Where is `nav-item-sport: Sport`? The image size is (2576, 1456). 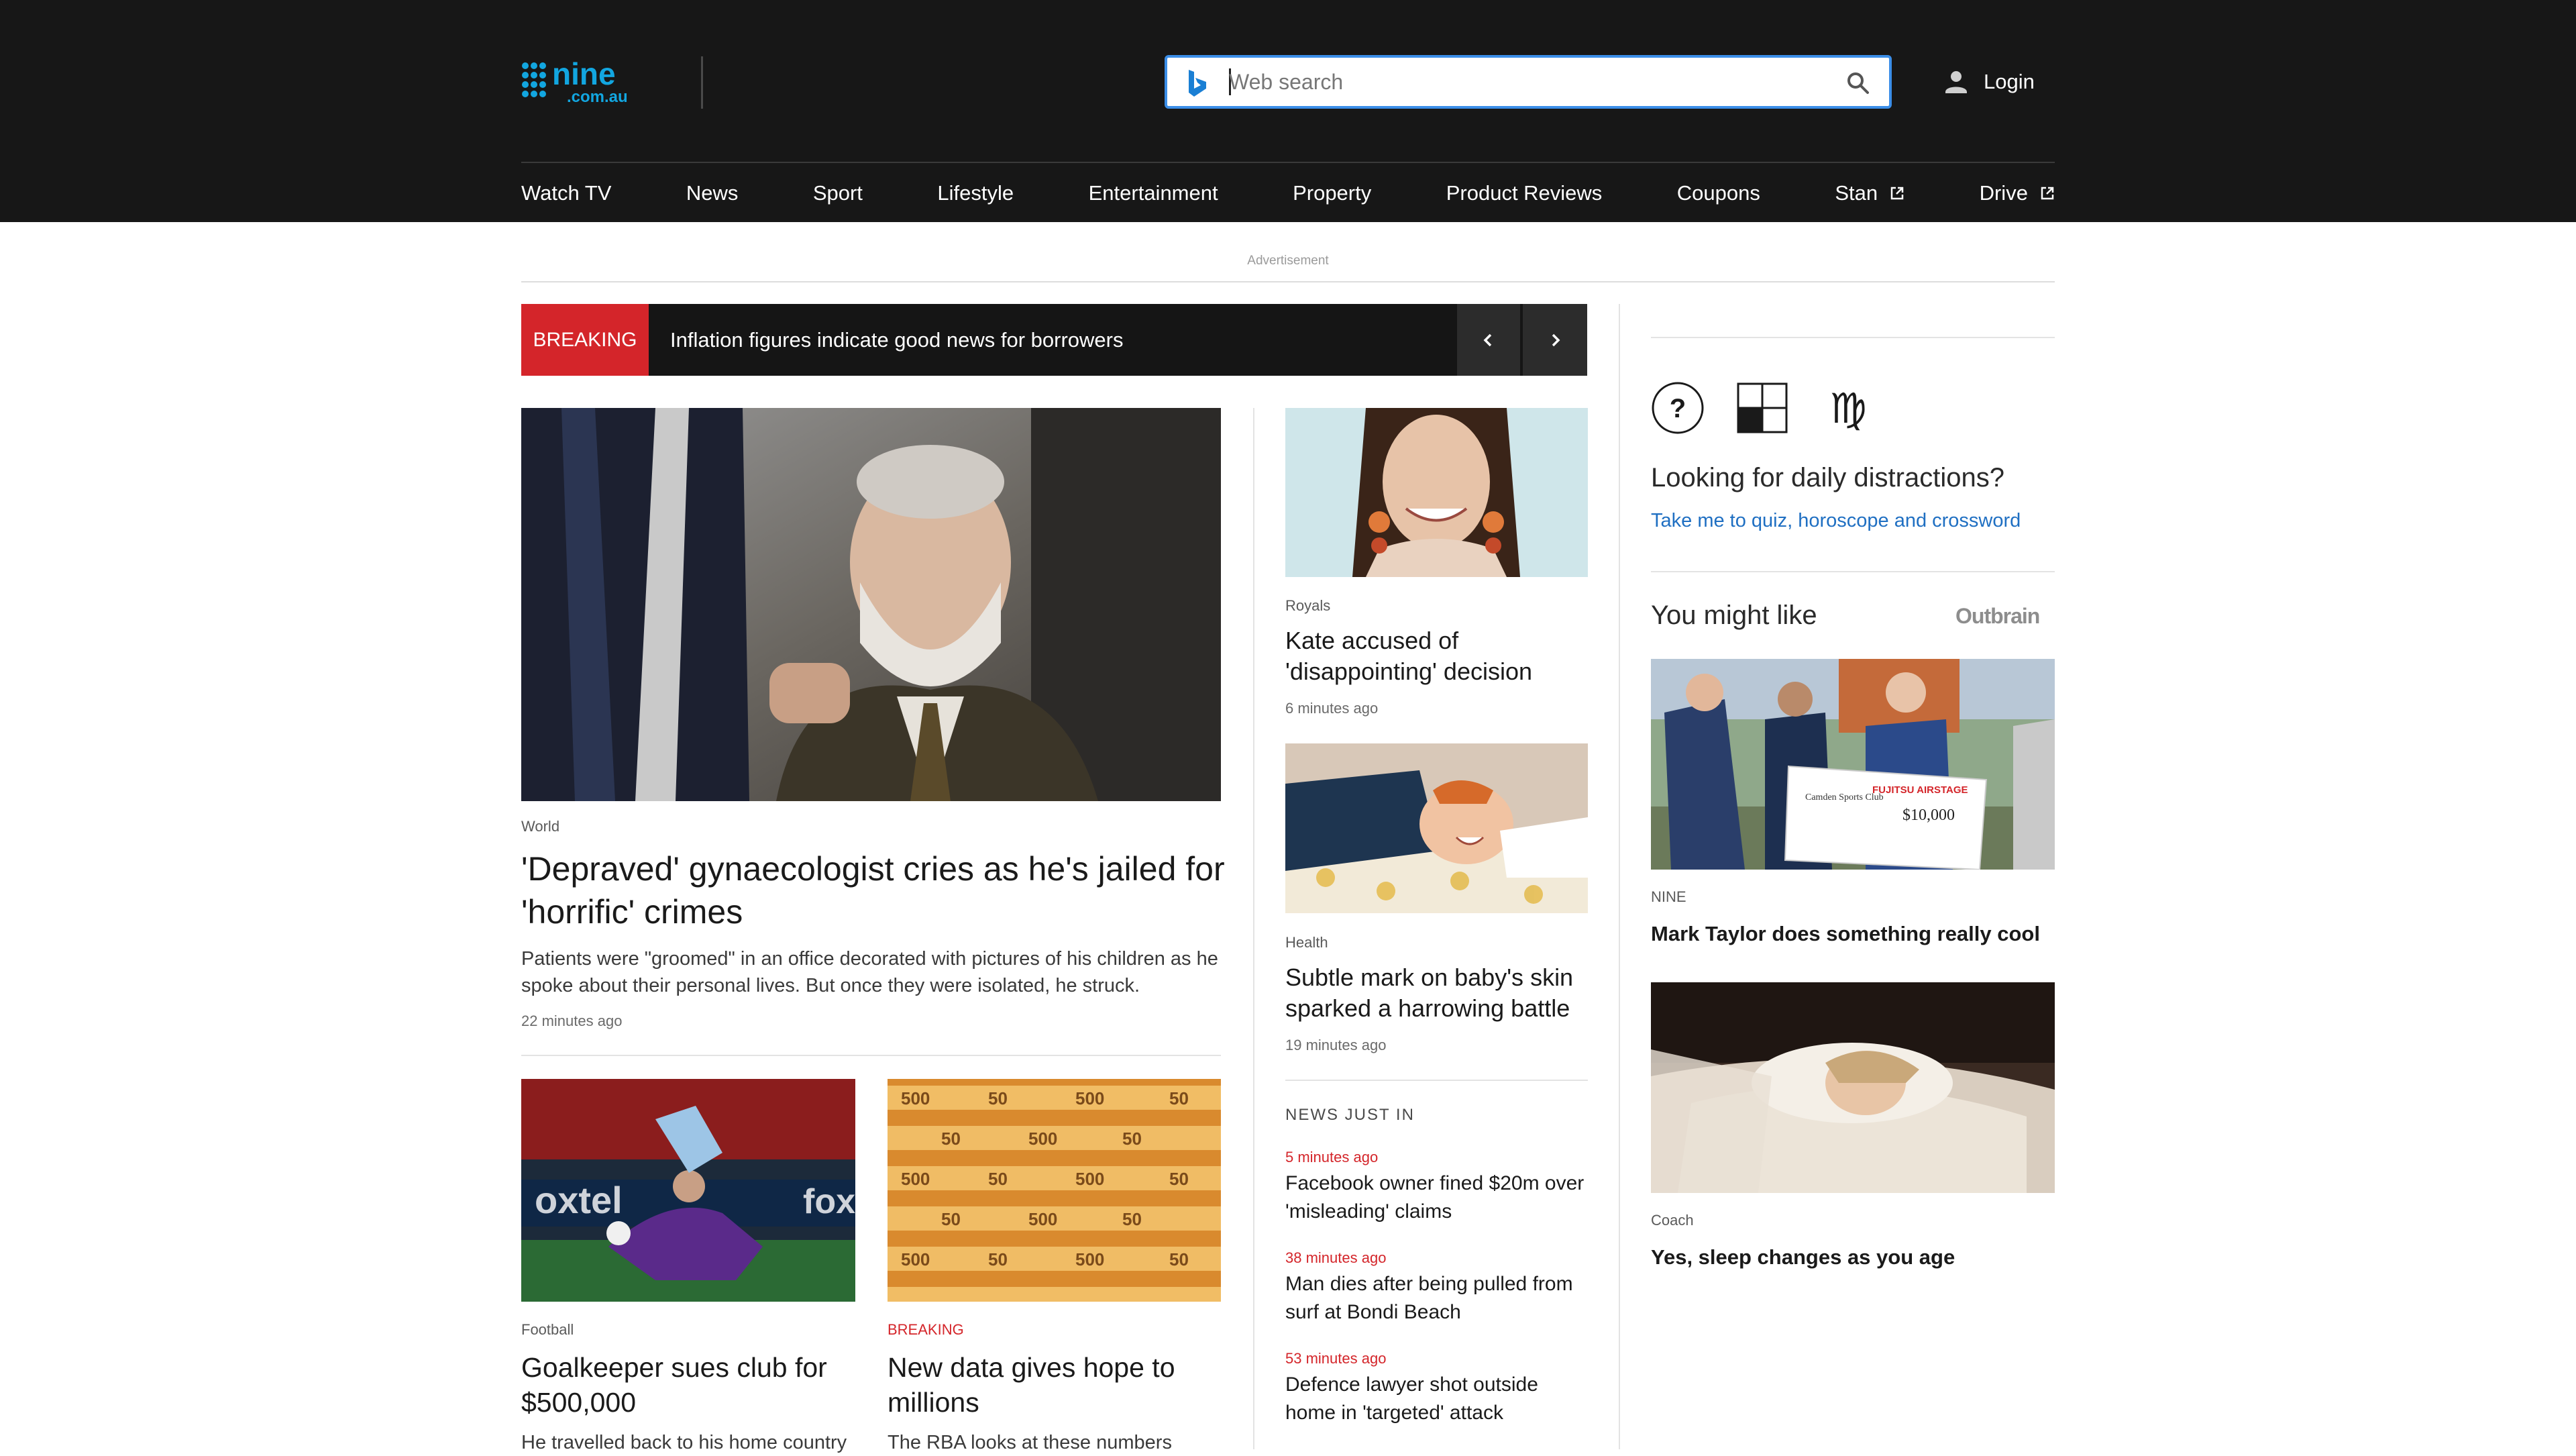 nav-item-sport: Sport is located at coordinates (838, 193).